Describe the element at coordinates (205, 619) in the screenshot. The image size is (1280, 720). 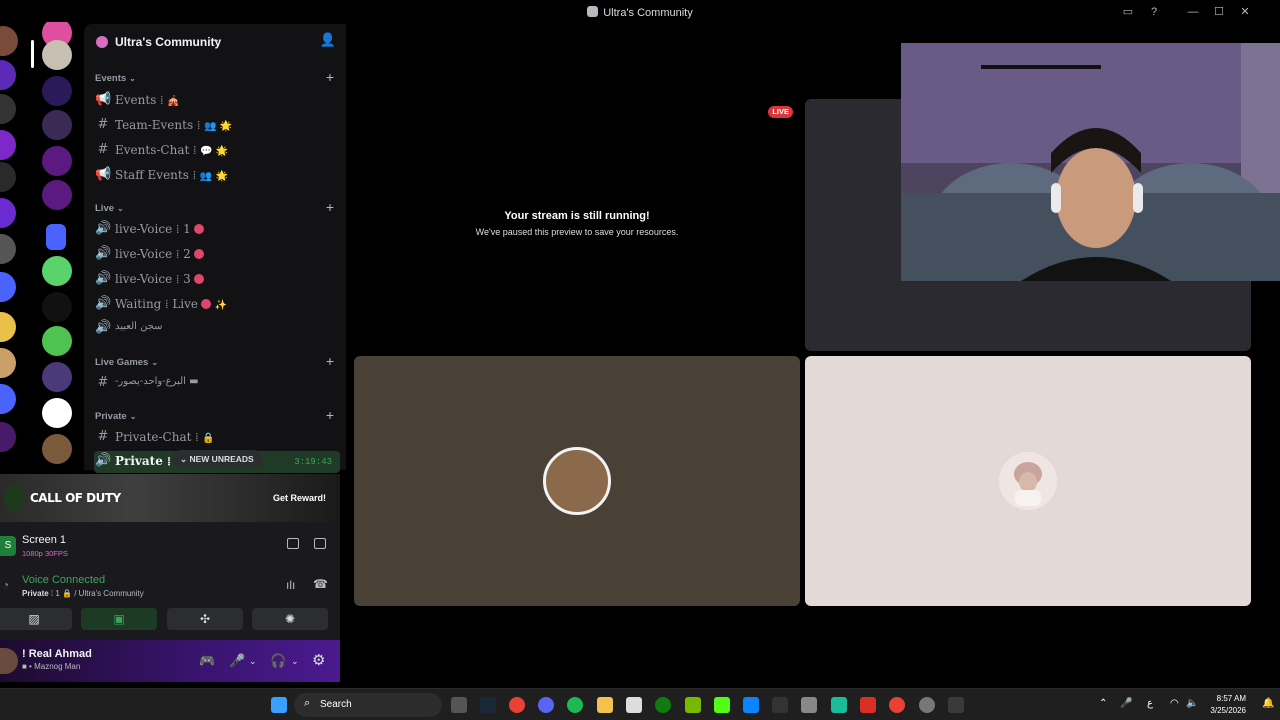
I see `activities-button: ✣` at that location.